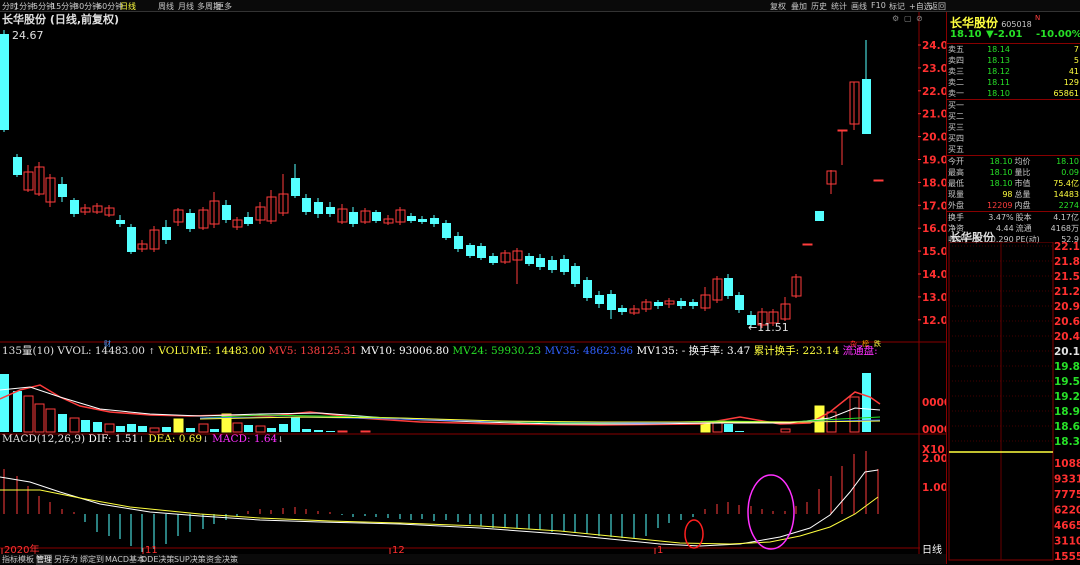 The width and height of the screenshot is (1080, 565). Describe the element at coordinates (878, 5) in the screenshot. I see `toolbar-button-5: F10` at that location.